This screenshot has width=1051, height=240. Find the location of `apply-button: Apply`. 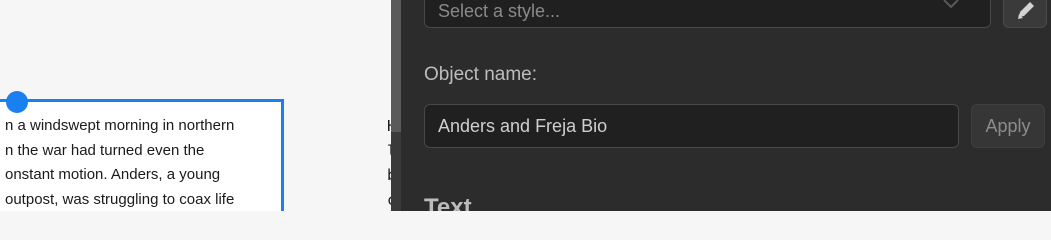

apply-button: Apply is located at coordinates (1008, 126).